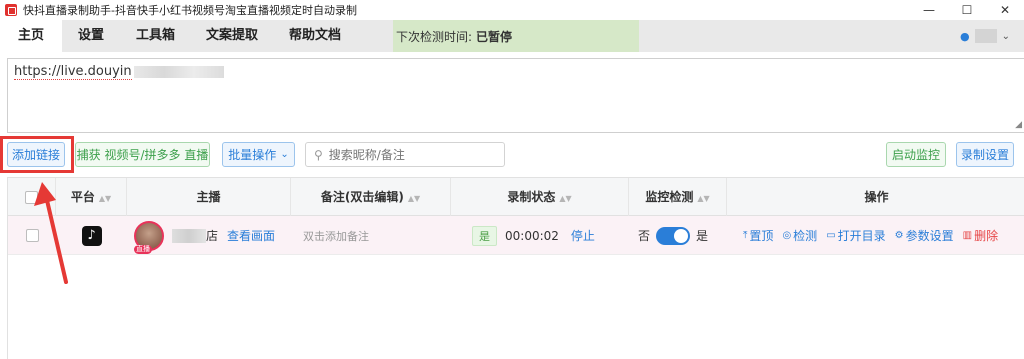 The height and width of the screenshot is (359, 1024). I want to click on header-note-label: 备注(双击编辑), so click(362, 197).